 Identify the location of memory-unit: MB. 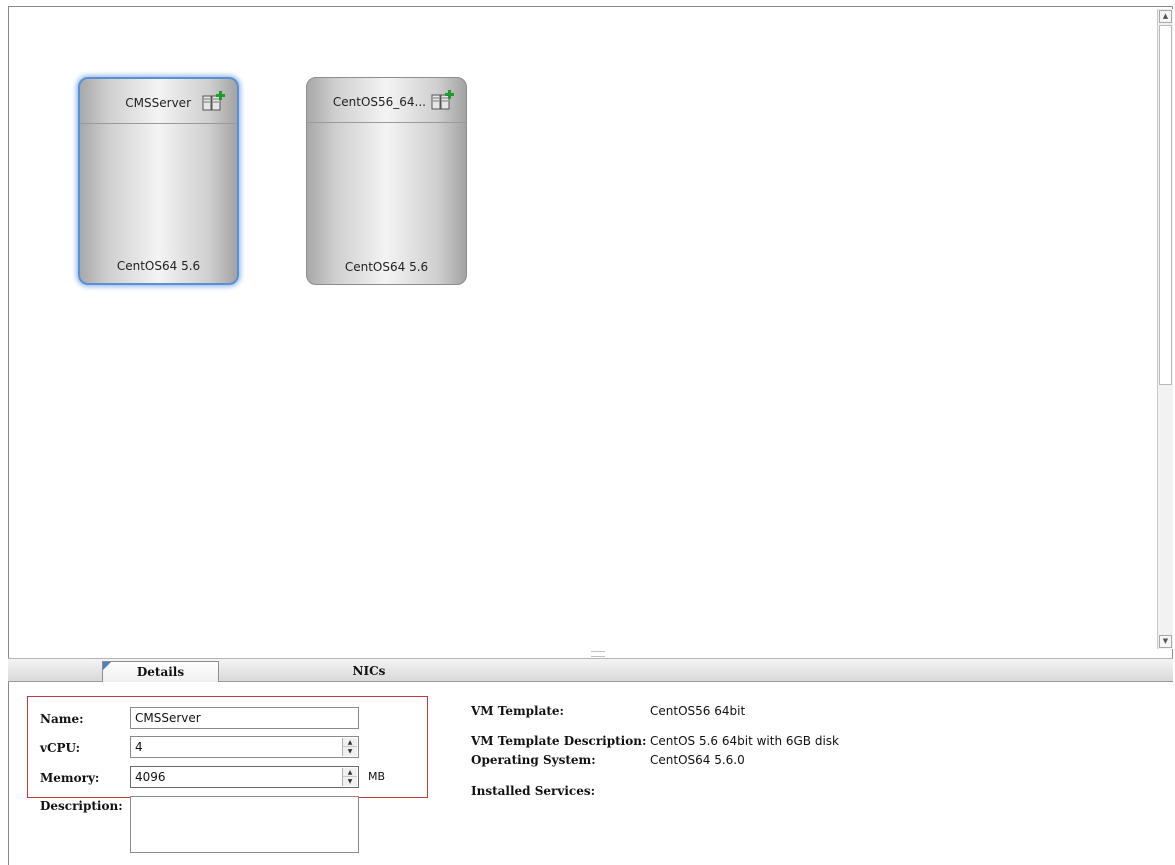
(377, 776).